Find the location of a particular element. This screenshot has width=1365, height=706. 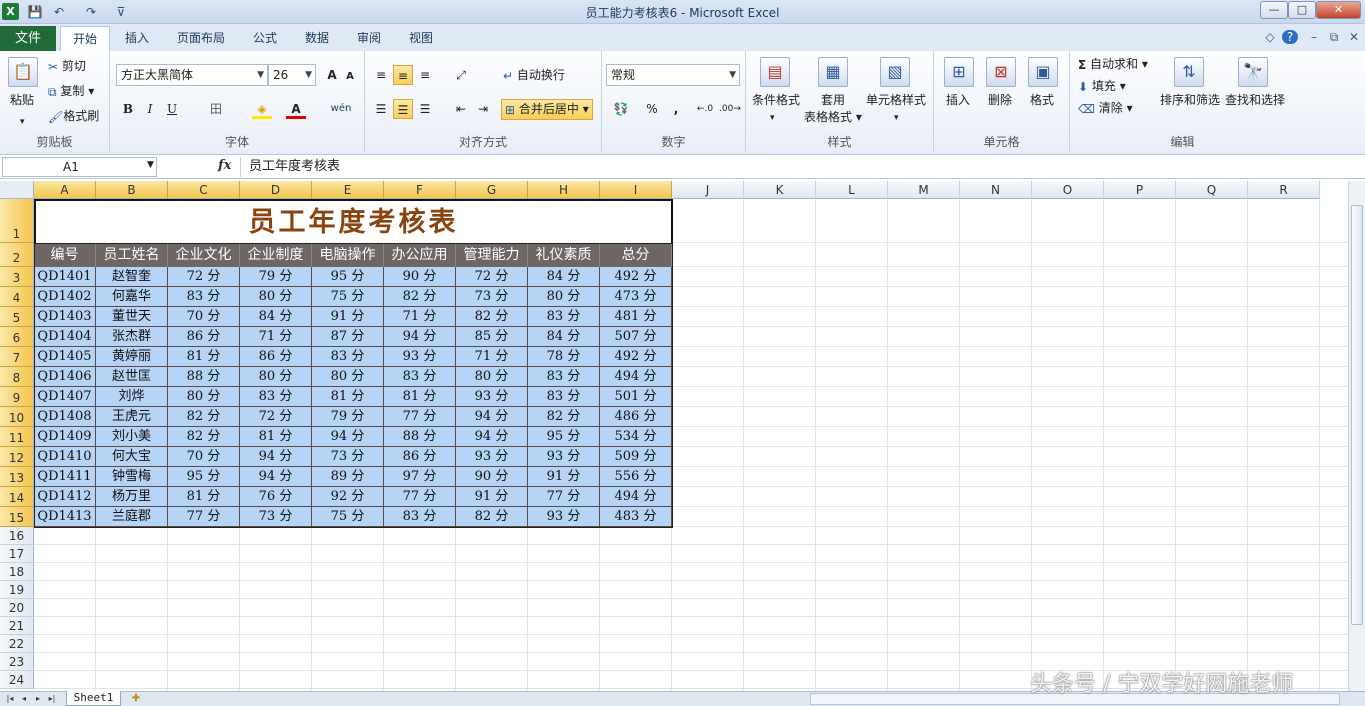

prev-sheet-icon: ◂ is located at coordinates (24, 699).